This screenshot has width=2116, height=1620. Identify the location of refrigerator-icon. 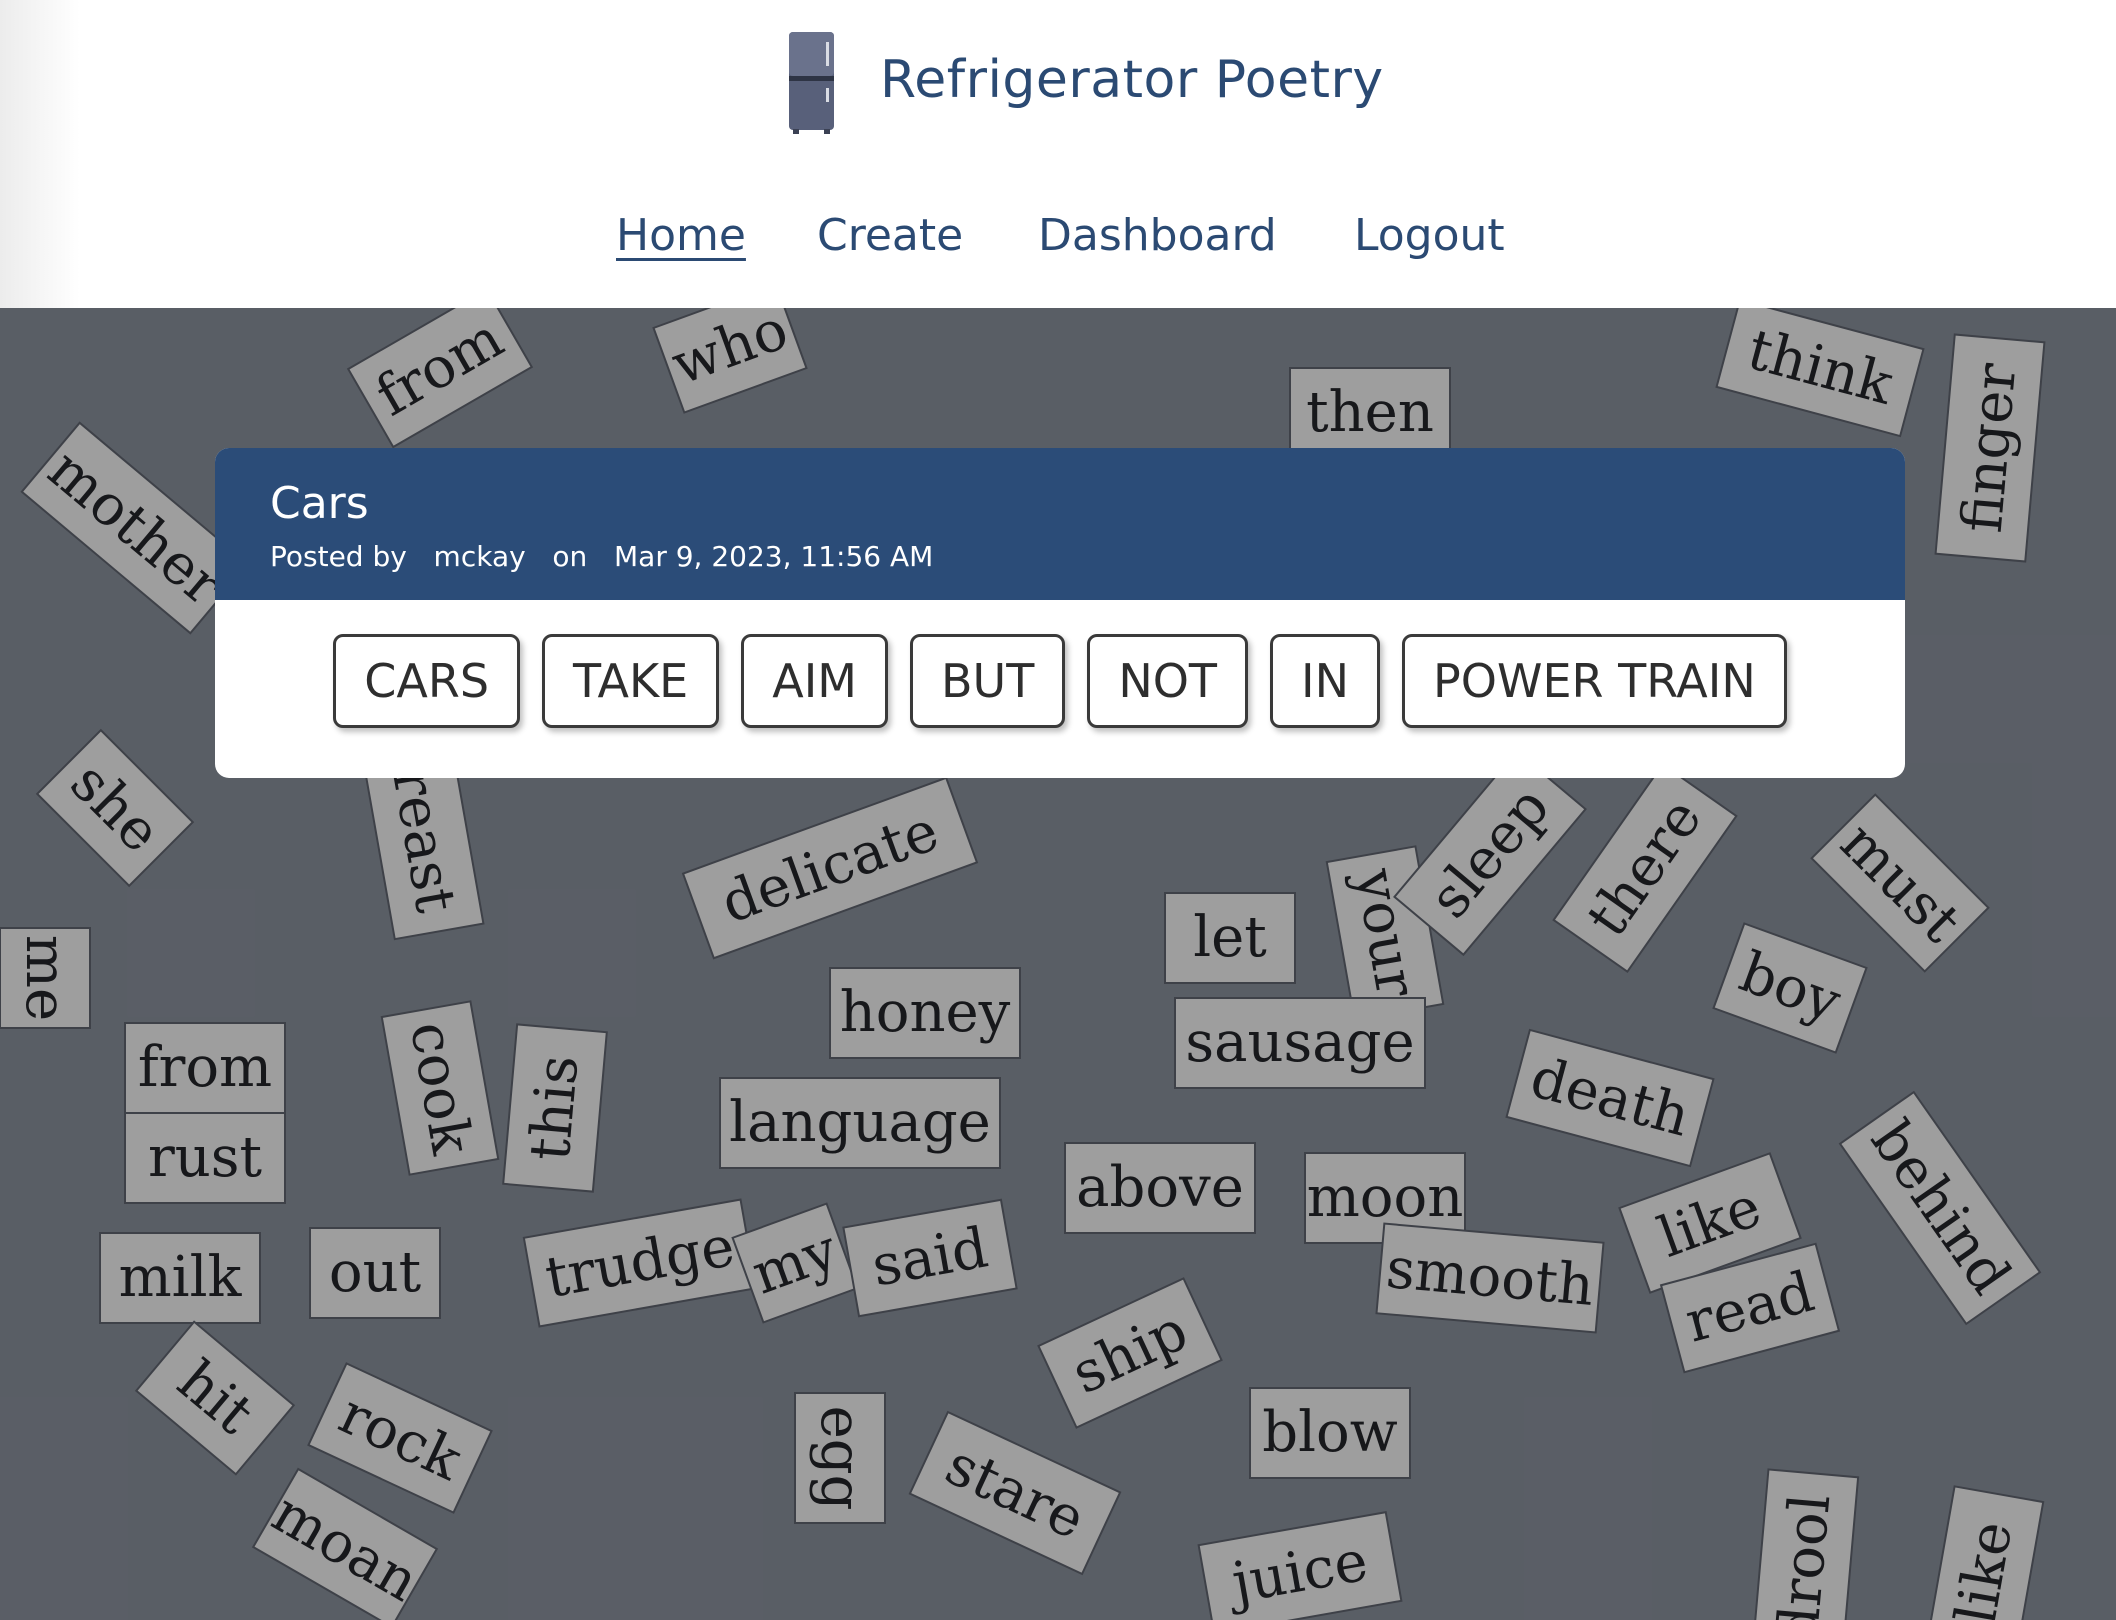
(811, 83).